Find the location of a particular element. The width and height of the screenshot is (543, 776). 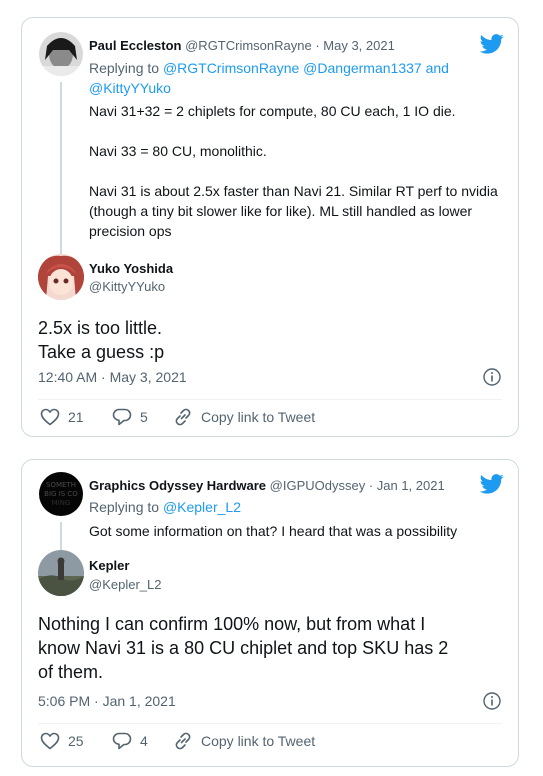

reply-button: 5 is located at coordinates (130, 417).